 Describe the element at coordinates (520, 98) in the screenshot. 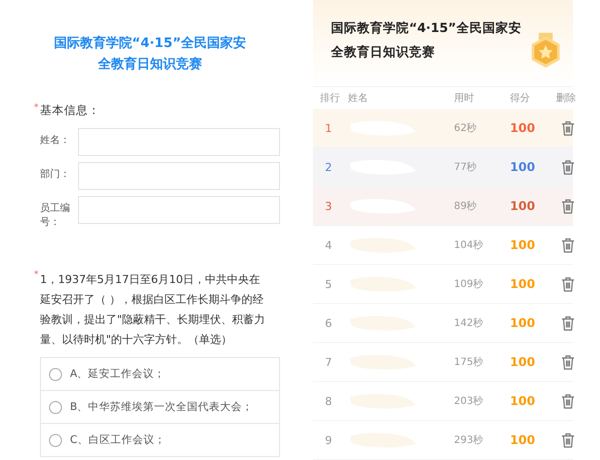

I see `column-header: 得分` at that location.